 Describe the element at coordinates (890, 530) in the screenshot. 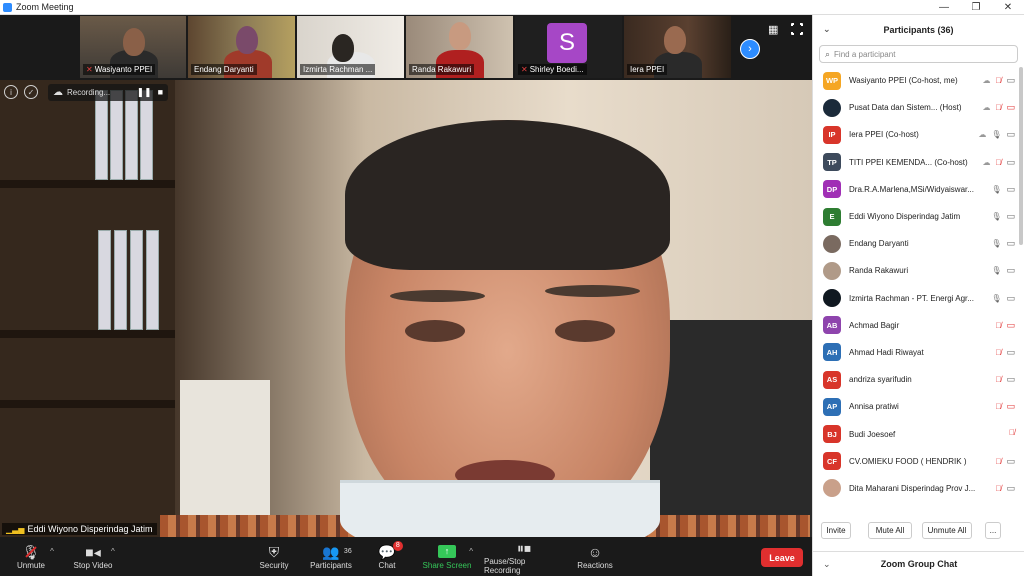

I see `mute-all-button: Mute All` at that location.